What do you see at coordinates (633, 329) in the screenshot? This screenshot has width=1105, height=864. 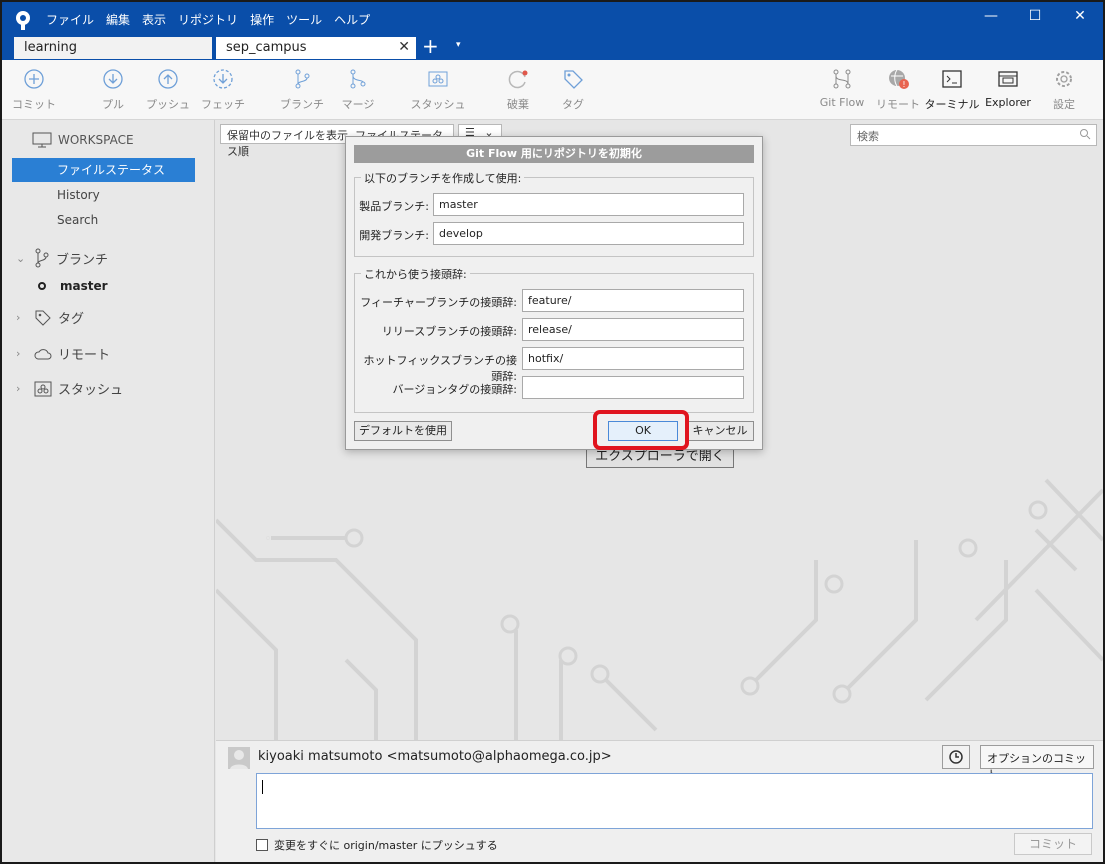 I see `release-prefix-input: release/` at bounding box center [633, 329].